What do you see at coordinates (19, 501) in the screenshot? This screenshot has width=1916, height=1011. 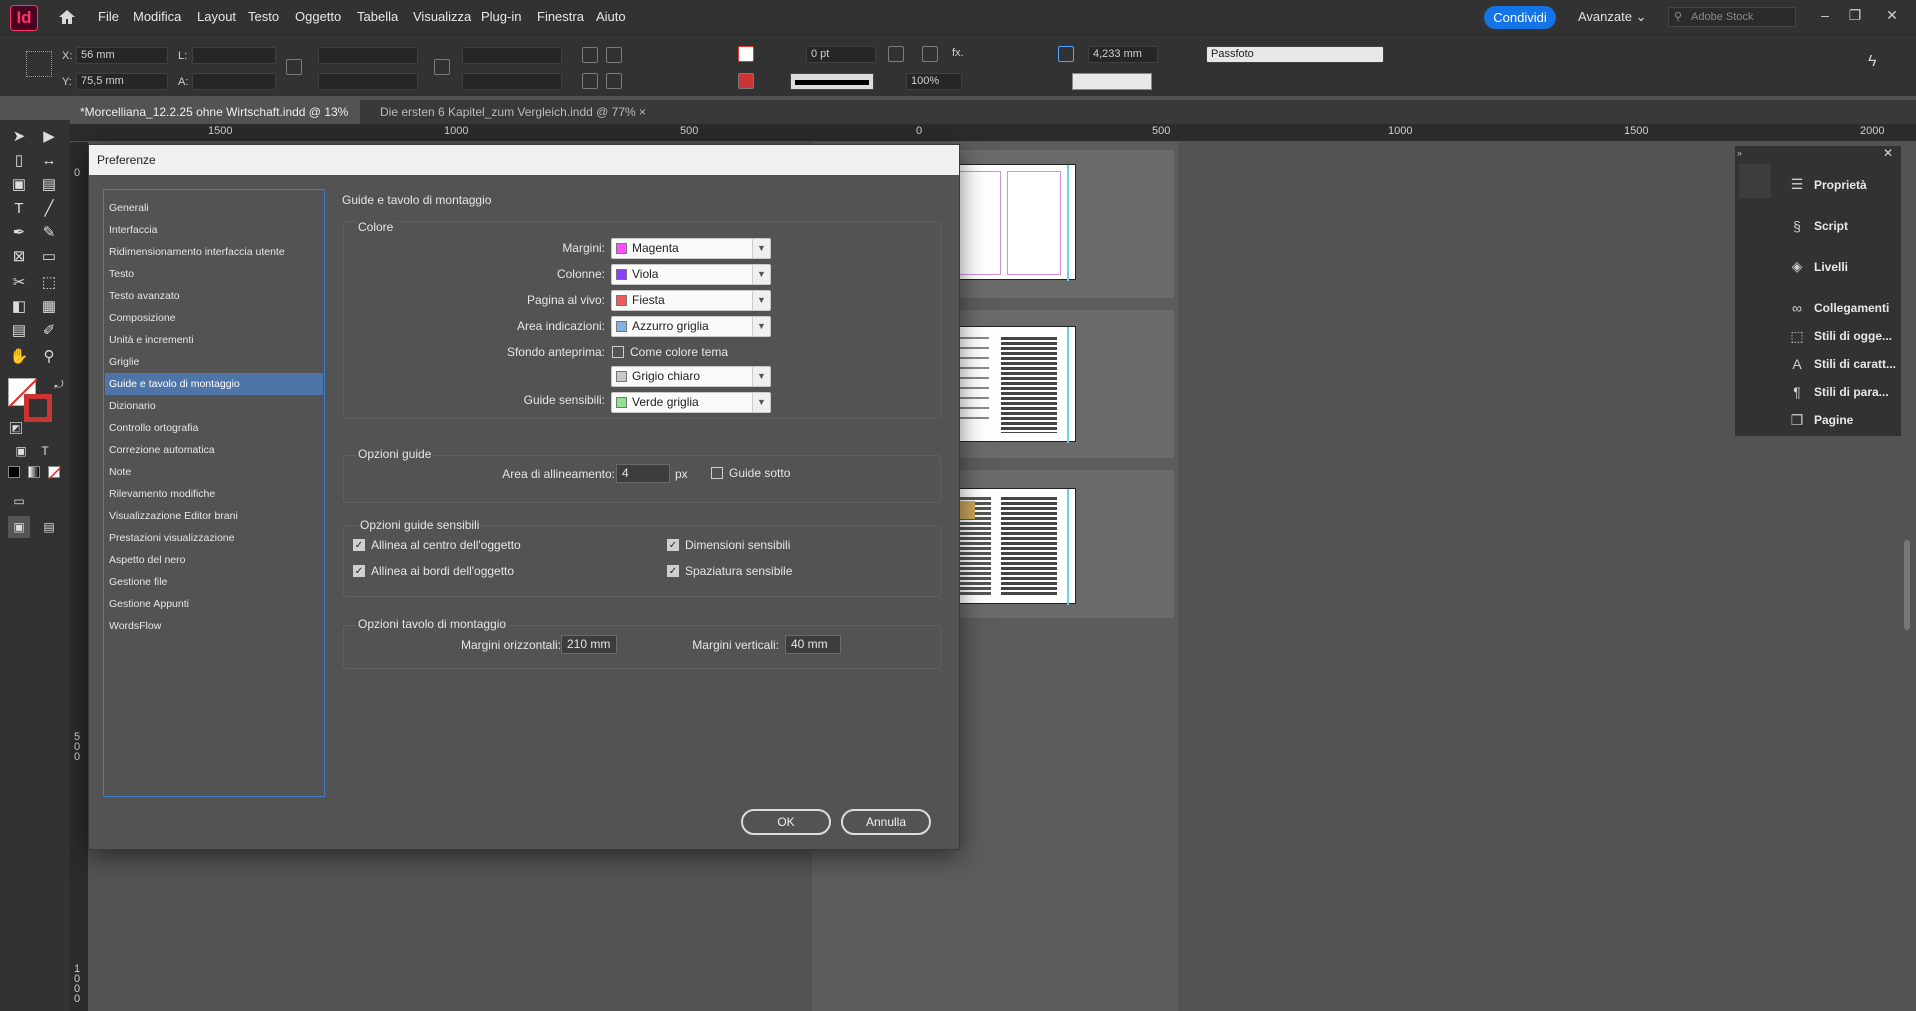 I see `screen-mode-icon: ▭` at bounding box center [19, 501].